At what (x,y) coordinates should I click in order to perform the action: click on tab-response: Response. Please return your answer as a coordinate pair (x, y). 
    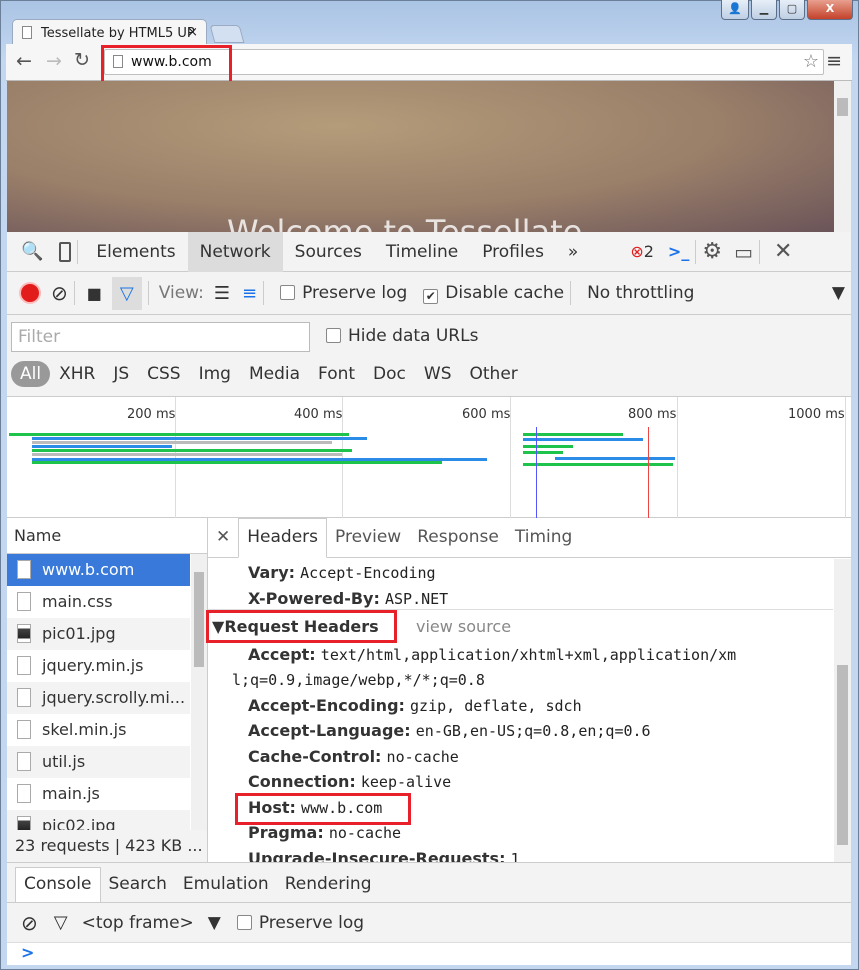
    Looking at the image, I should click on (458, 542).